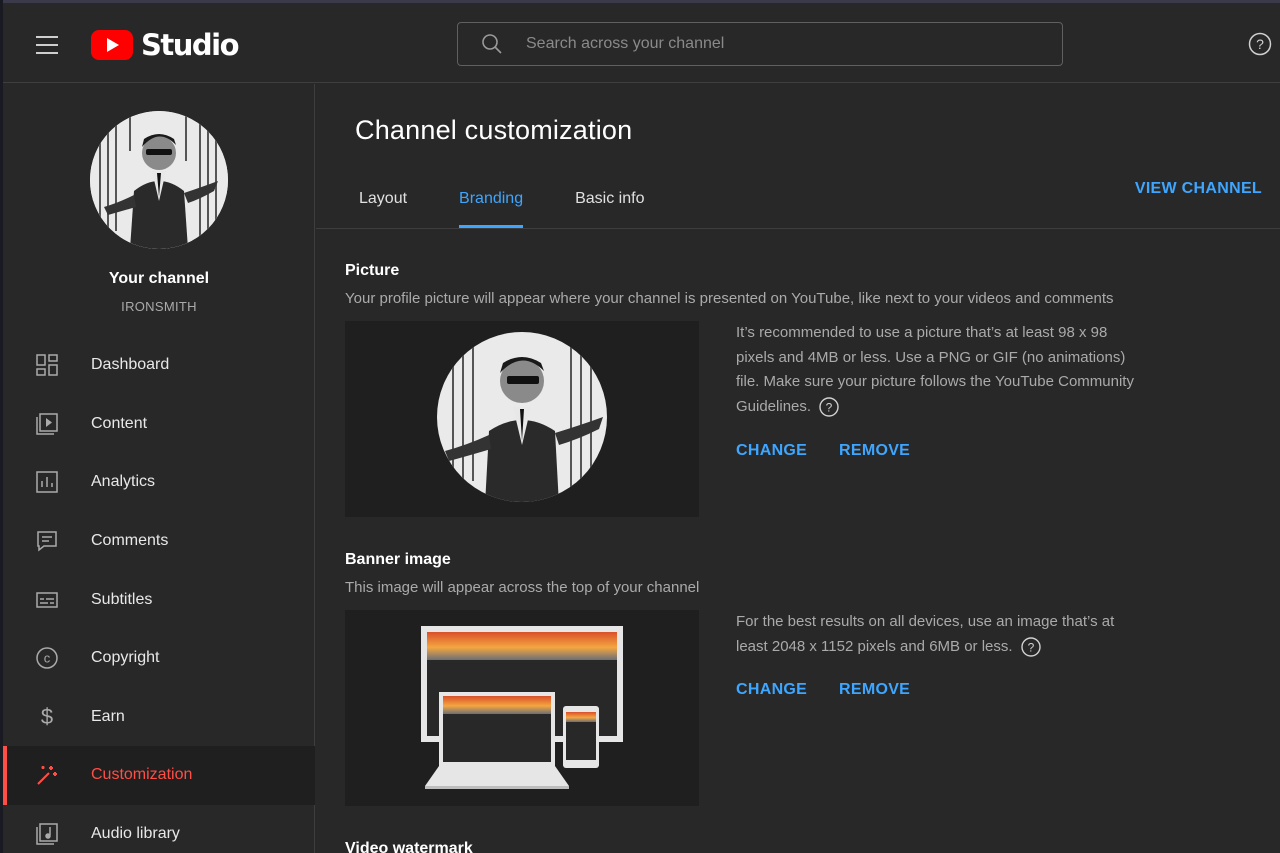 This screenshot has width=1280, height=853. Describe the element at coordinates (123, 482) in the screenshot. I see `sidebar-item-label: Analytics` at that location.